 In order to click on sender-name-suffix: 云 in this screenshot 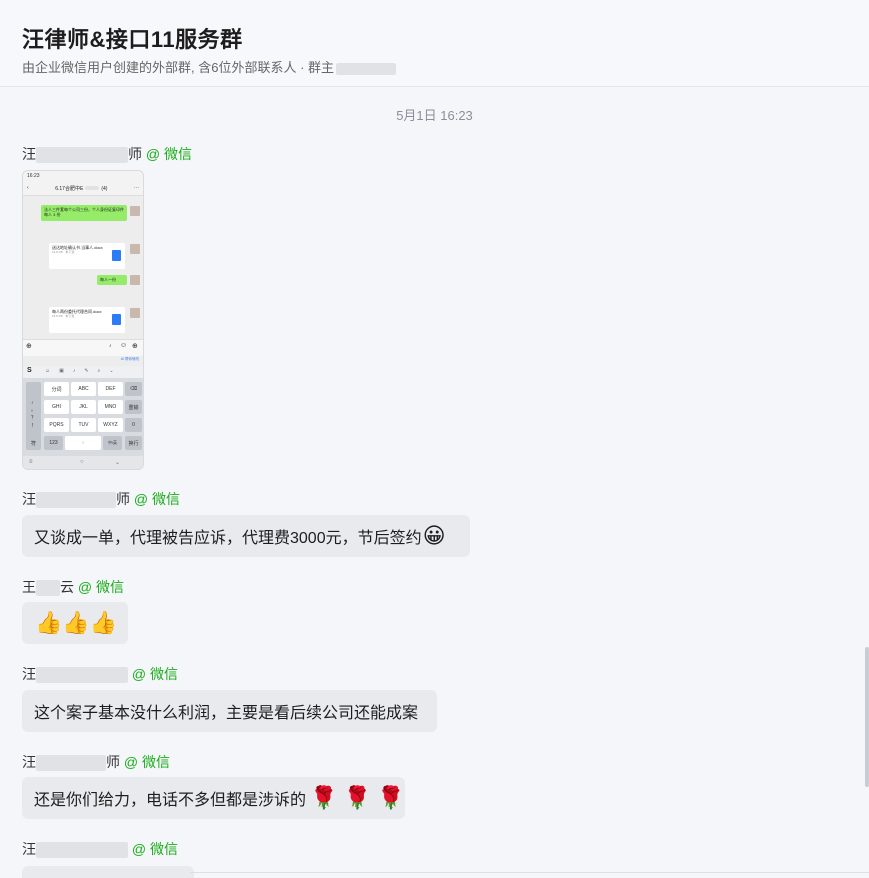, I will do `click(67, 587)`.